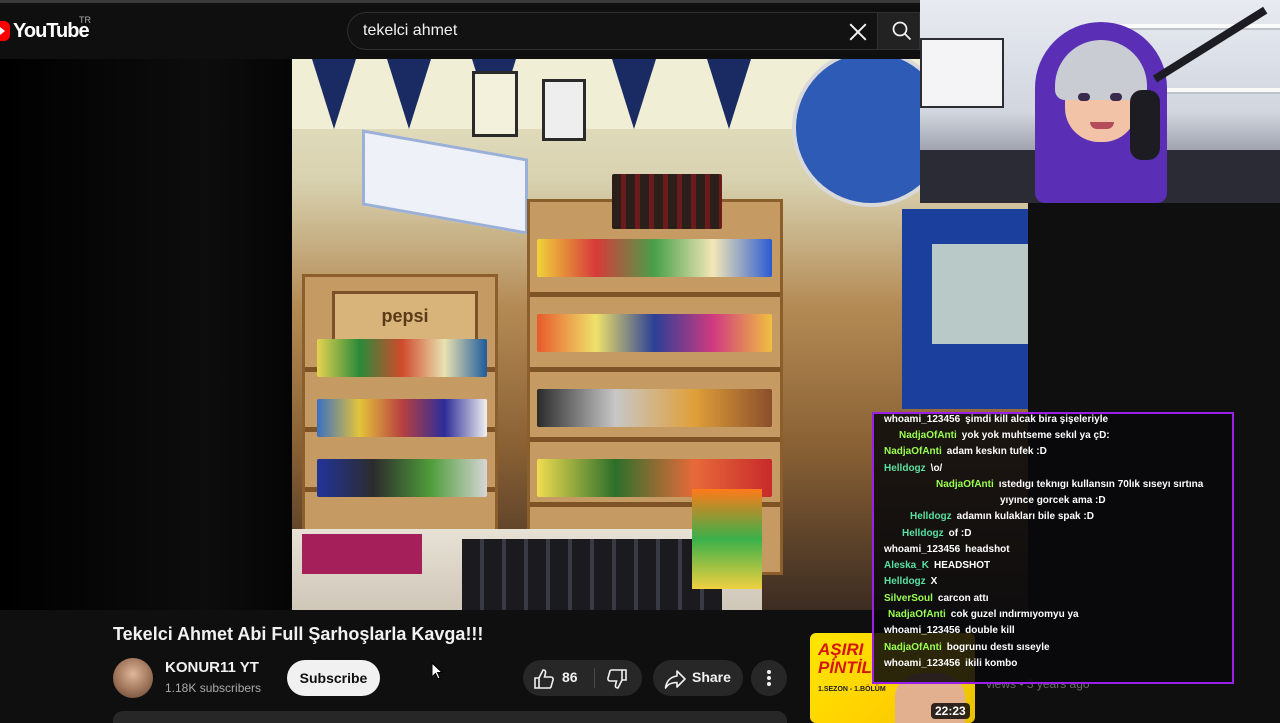 Image resolution: width=1280 pixels, height=723 pixels. Describe the element at coordinates (987, 549) in the screenshot. I see `chat-text: headshot` at that location.